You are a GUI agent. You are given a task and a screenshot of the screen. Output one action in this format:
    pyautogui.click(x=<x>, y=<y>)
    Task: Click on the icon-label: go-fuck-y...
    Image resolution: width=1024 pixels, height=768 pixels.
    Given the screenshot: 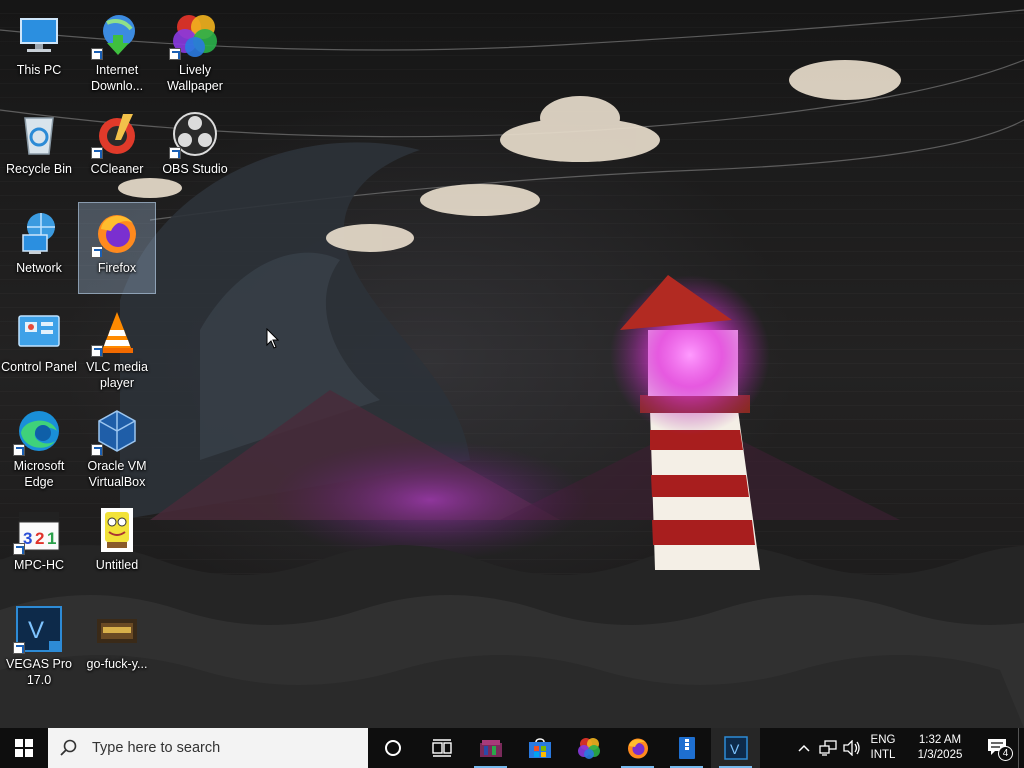 What is the action you would take?
    pyautogui.click(x=117, y=664)
    